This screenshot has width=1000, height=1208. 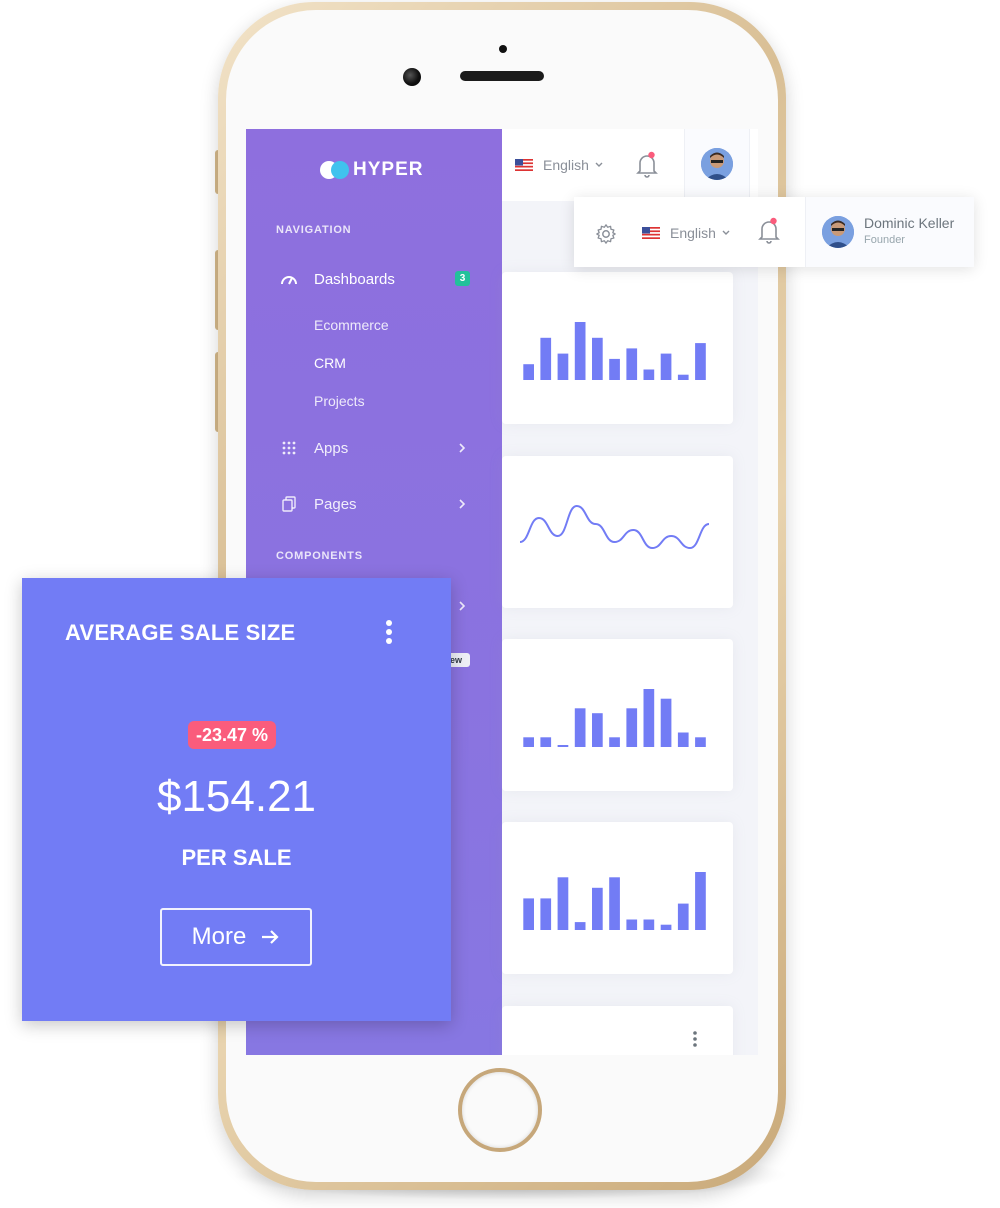 What do you see at coordinates (314, 230) in the screenshot?
I see `section-title-navigation: NAVIGATION` at bounding box center [314, 230].